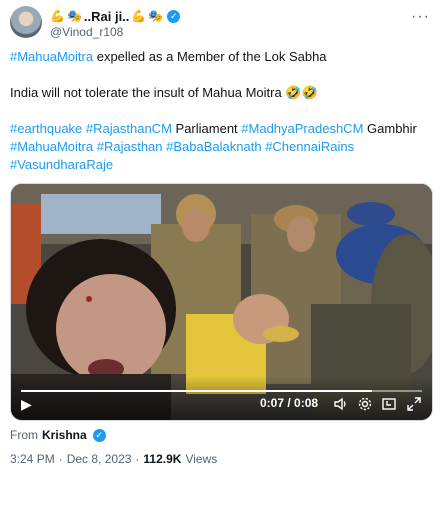 The height and width of the screenshot is (532, 442). What do you see at coordinates (46, 128) in the screenshot?
I see `hashtag-link: #earthquake` at bounding box center [46, 128].